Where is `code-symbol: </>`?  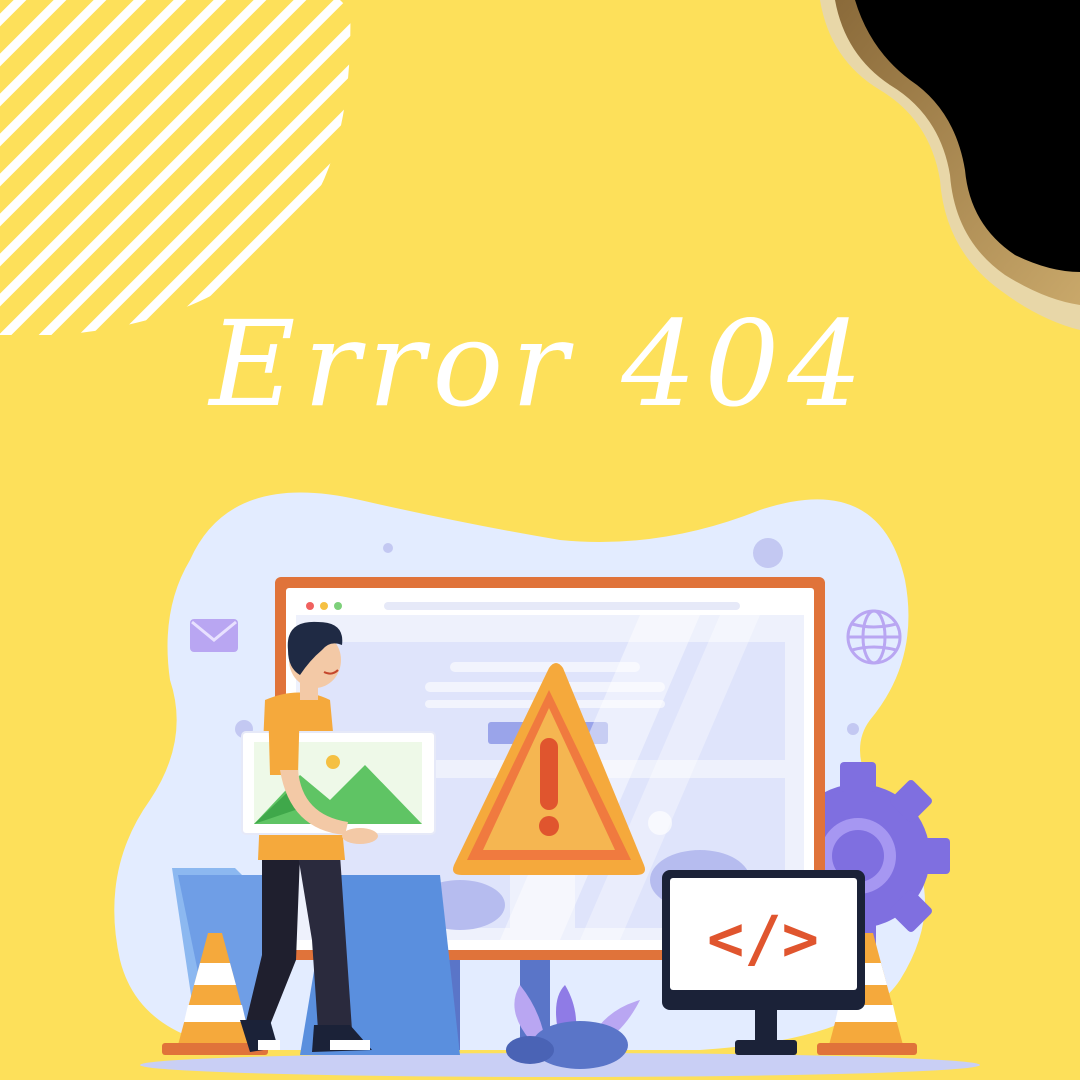 code-symbol: </> is located at coordinates (763, 938).